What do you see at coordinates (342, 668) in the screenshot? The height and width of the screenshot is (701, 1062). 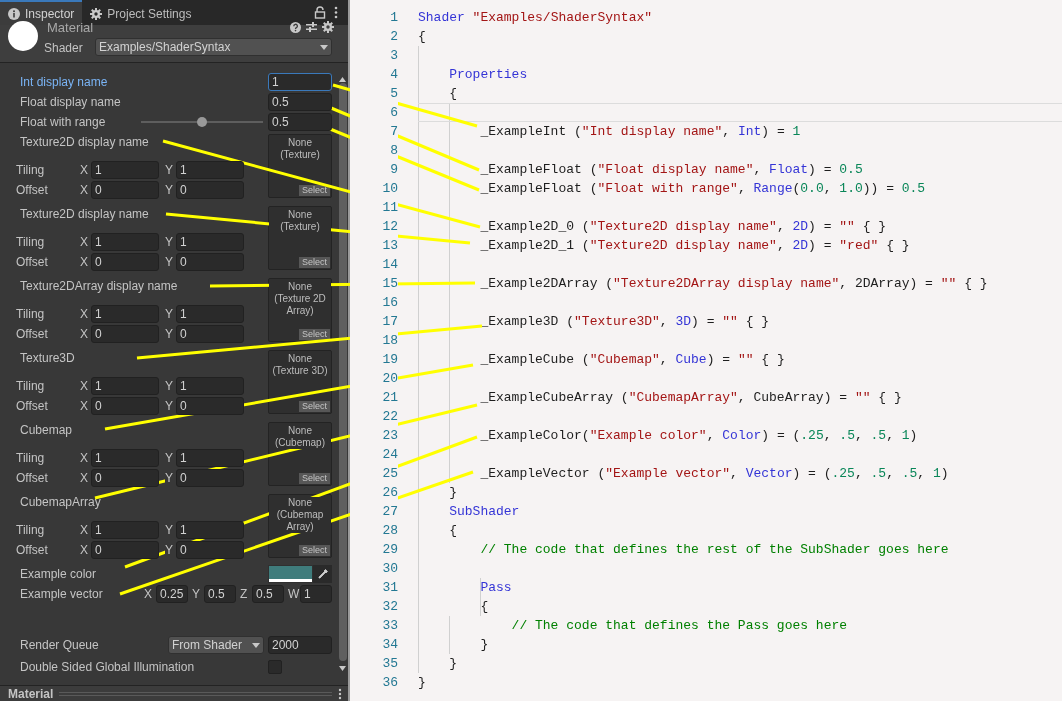 I see `scroll-down-icon` at bounding box center [342, 668].